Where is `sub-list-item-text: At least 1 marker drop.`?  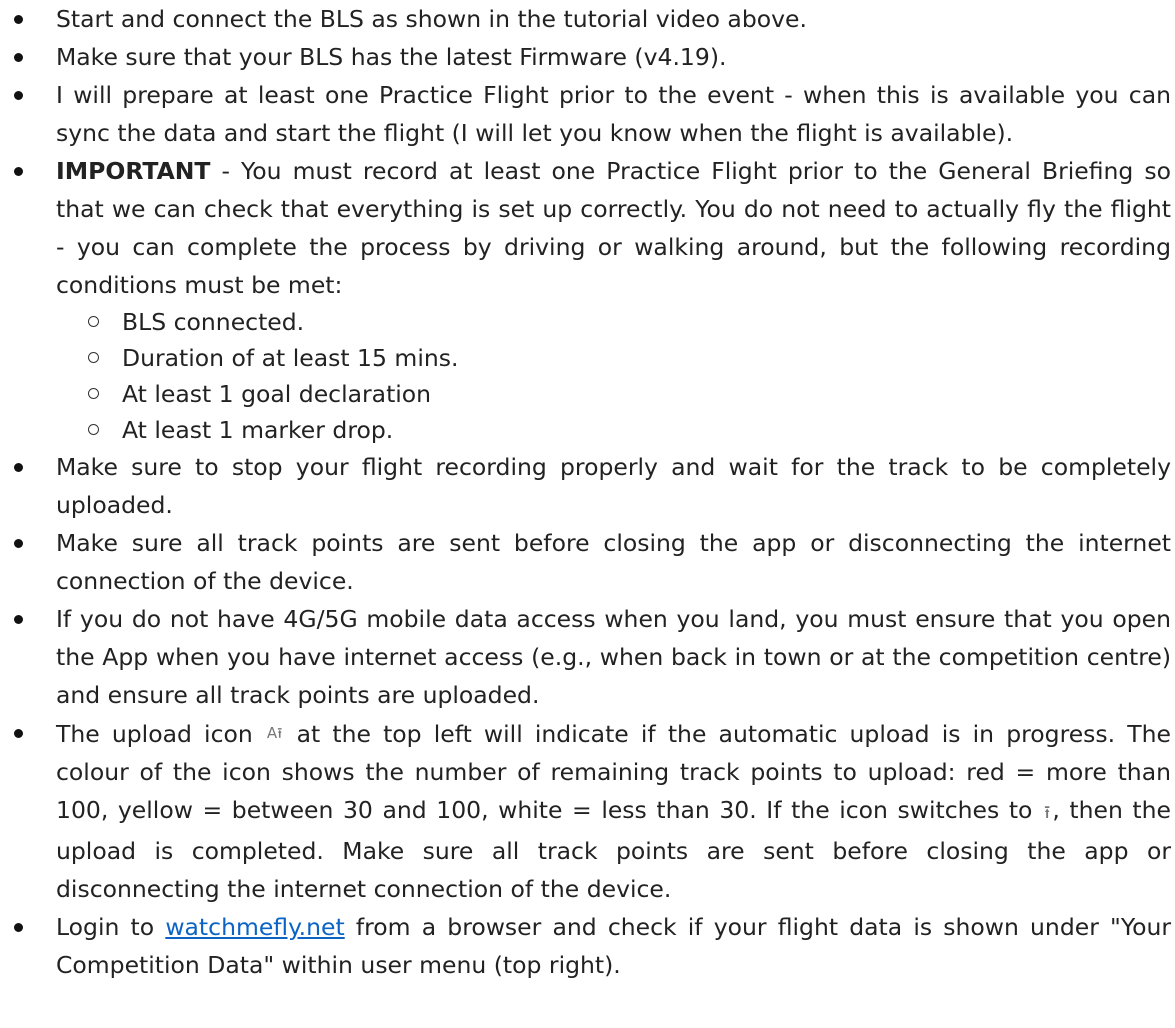 sub-list-item-text: At least 1 marker drop. is located at coordinates (258, 430).